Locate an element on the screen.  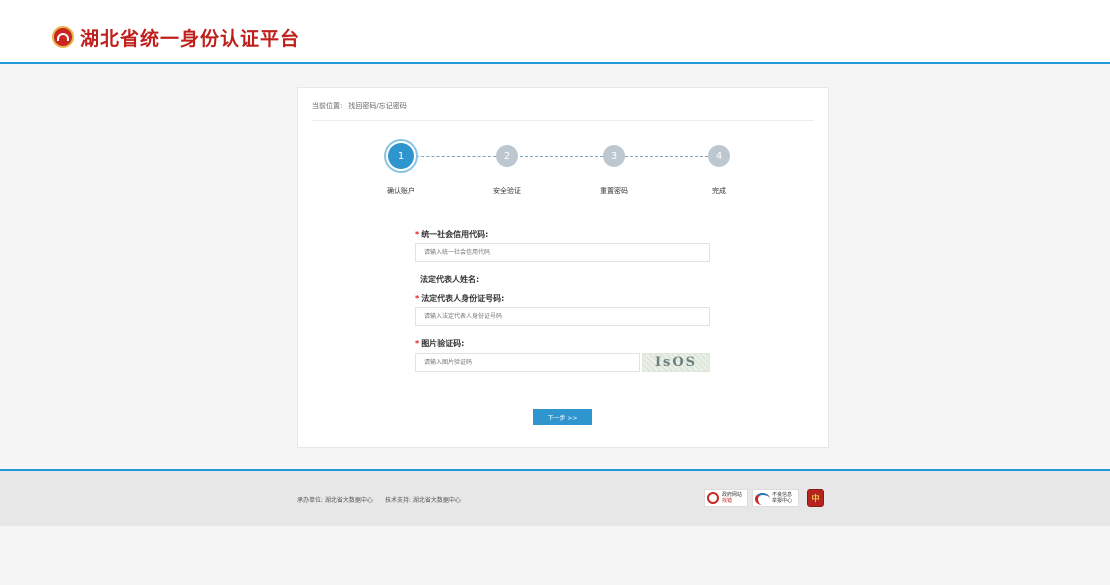
report-badge-line2: 举报中心 is located at coordinates (782, 501).